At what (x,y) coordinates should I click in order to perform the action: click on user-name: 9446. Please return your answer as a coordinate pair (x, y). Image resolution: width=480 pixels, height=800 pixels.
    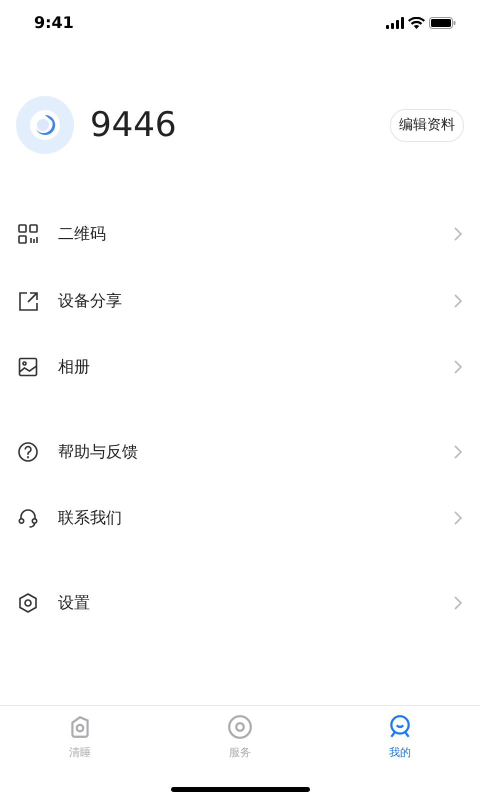
    Looking at the image, I should click on (133, 125).